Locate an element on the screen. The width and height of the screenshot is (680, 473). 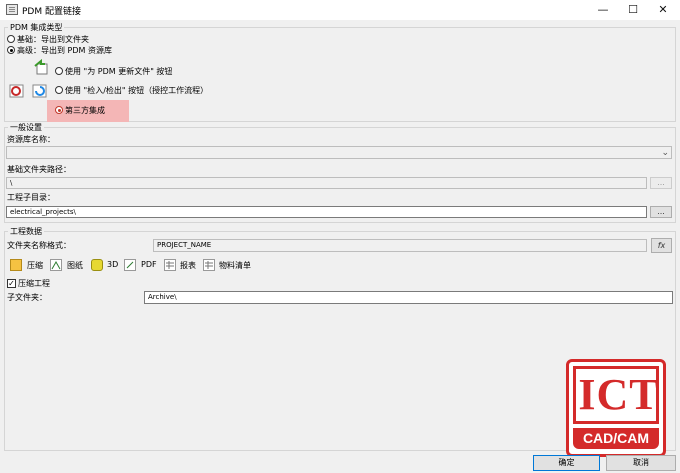
ok-button: 确定 is located at coordinates (566, 463).